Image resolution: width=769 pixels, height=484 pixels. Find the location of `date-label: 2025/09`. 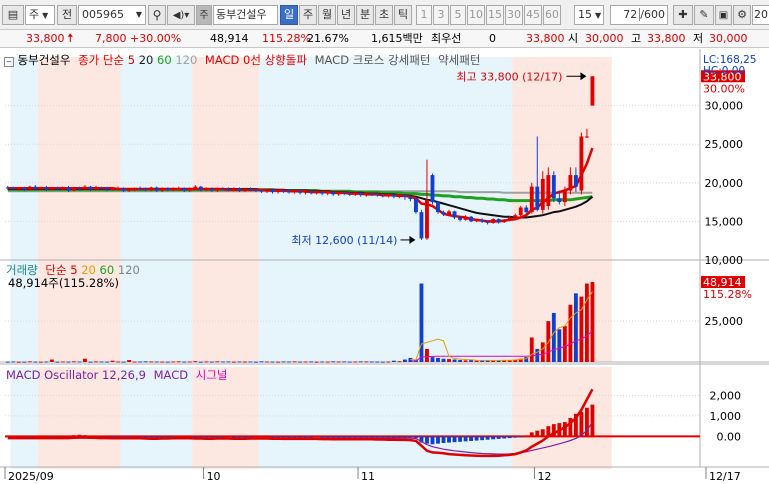

date-label: 2025/09 is located at coordinates (31, 476).